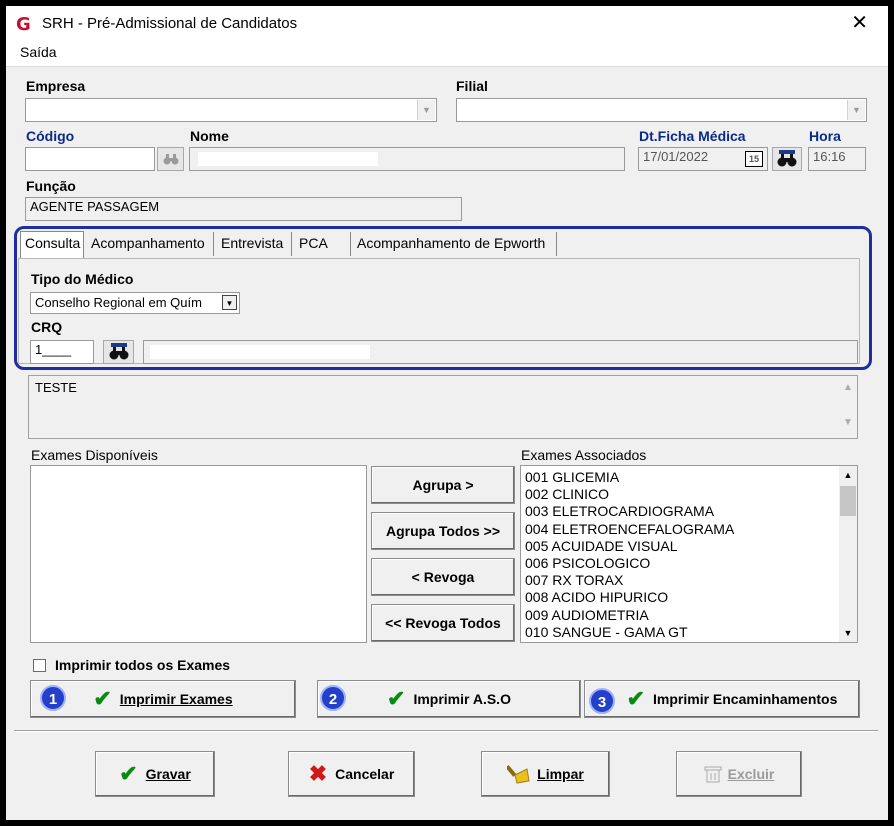  Describe the element at coordinates (689, 563) in the screenshot. I see `list-item: 006 PSICOLOGICO` at that location.